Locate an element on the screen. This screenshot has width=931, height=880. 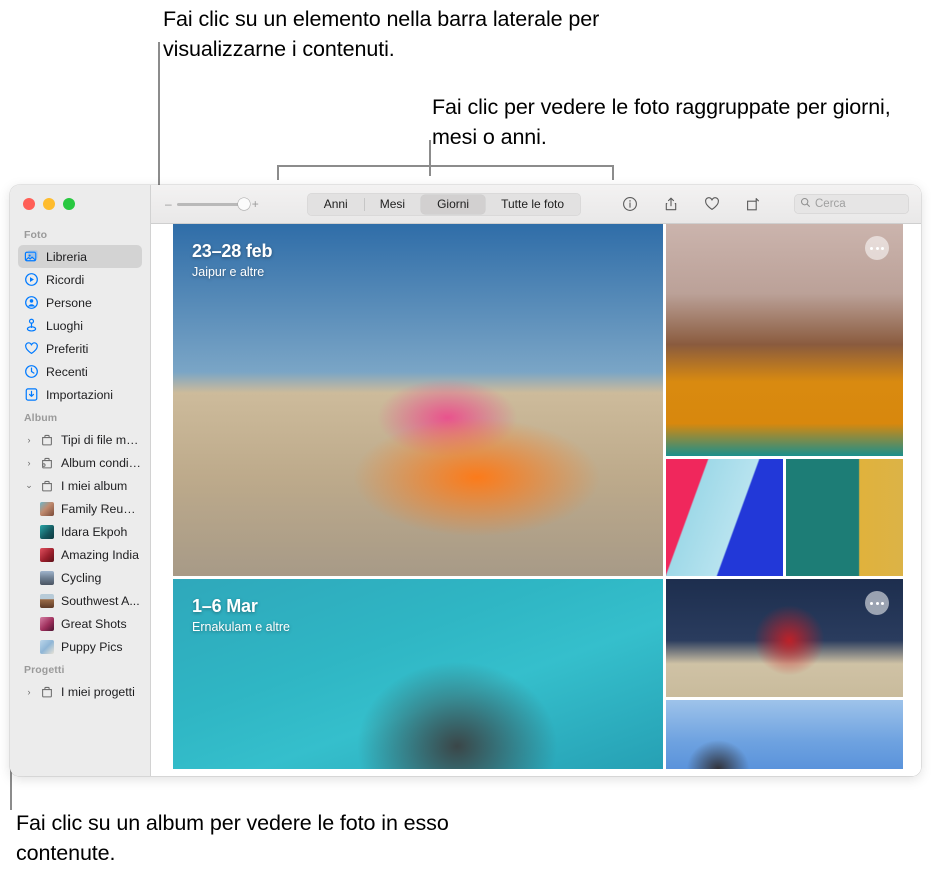
photos-library-icon is located at coordinates (31, 256).